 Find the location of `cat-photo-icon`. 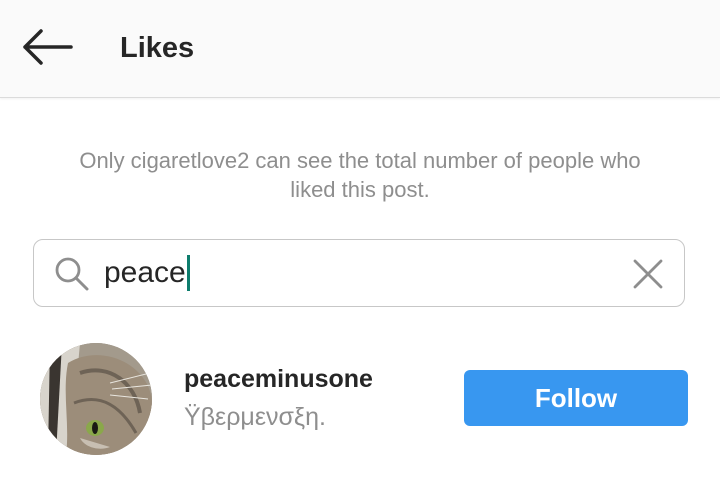

cat-photo-icon is located at coordinates (96, 399).